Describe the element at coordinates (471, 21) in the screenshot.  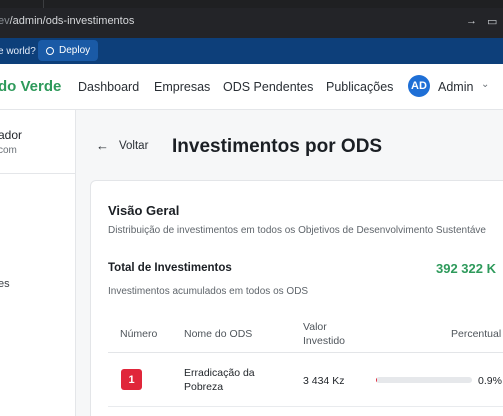
I see `go-arrow-icon: →` at that location.